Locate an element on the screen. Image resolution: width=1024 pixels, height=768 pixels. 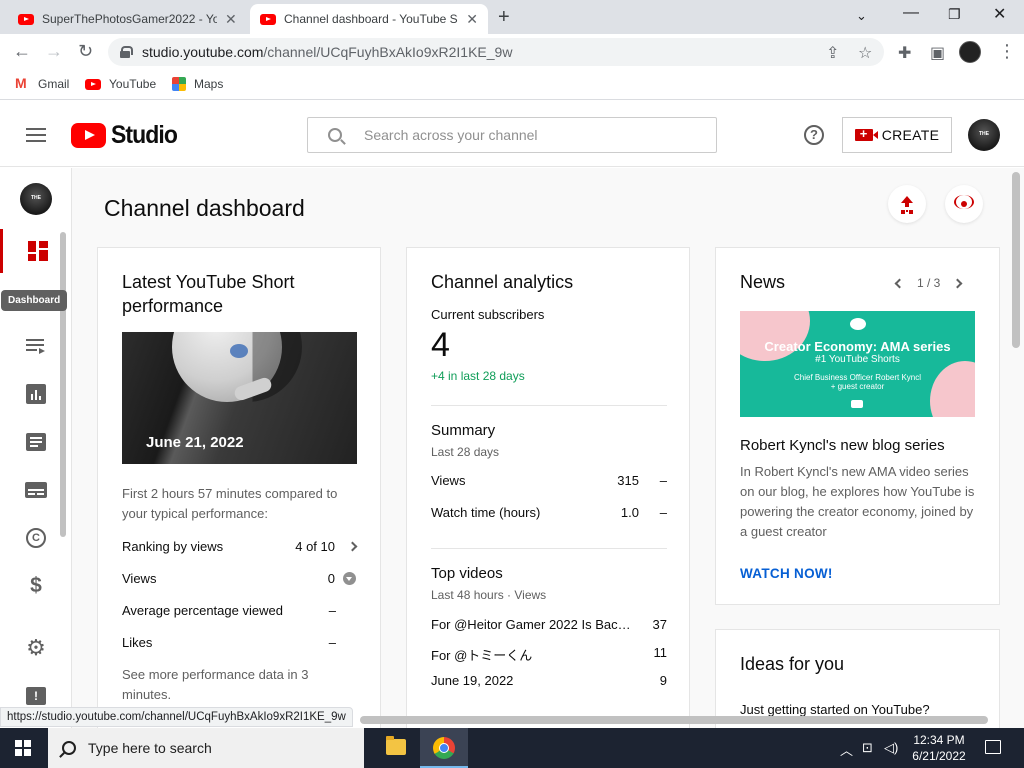
back-icon: ← is located at coordinates (22, 51).